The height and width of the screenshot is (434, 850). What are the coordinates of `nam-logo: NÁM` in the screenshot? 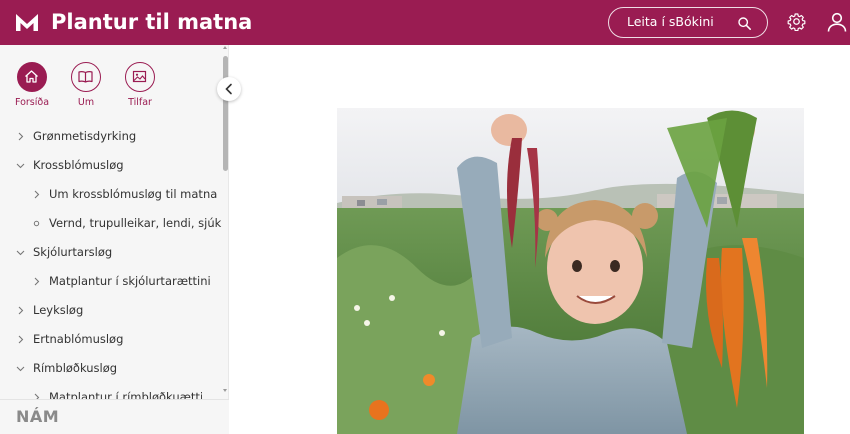 It's located at (38, 416).